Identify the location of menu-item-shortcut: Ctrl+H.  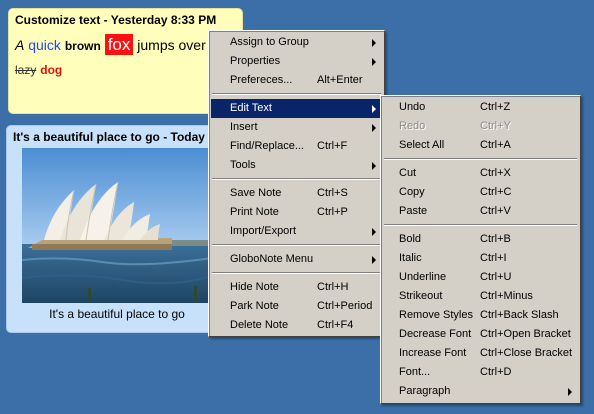
(333, 287).